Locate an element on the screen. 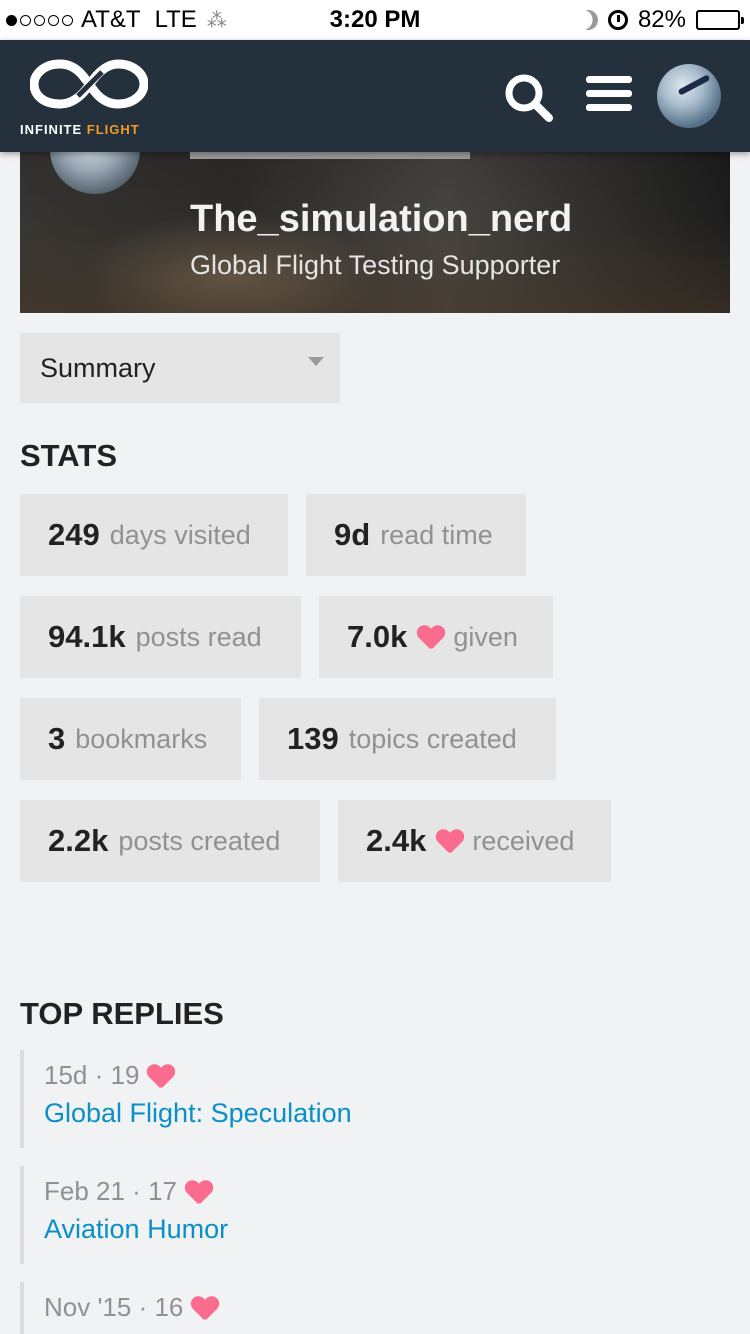  battery-icon is located at coordinates (720, 20).